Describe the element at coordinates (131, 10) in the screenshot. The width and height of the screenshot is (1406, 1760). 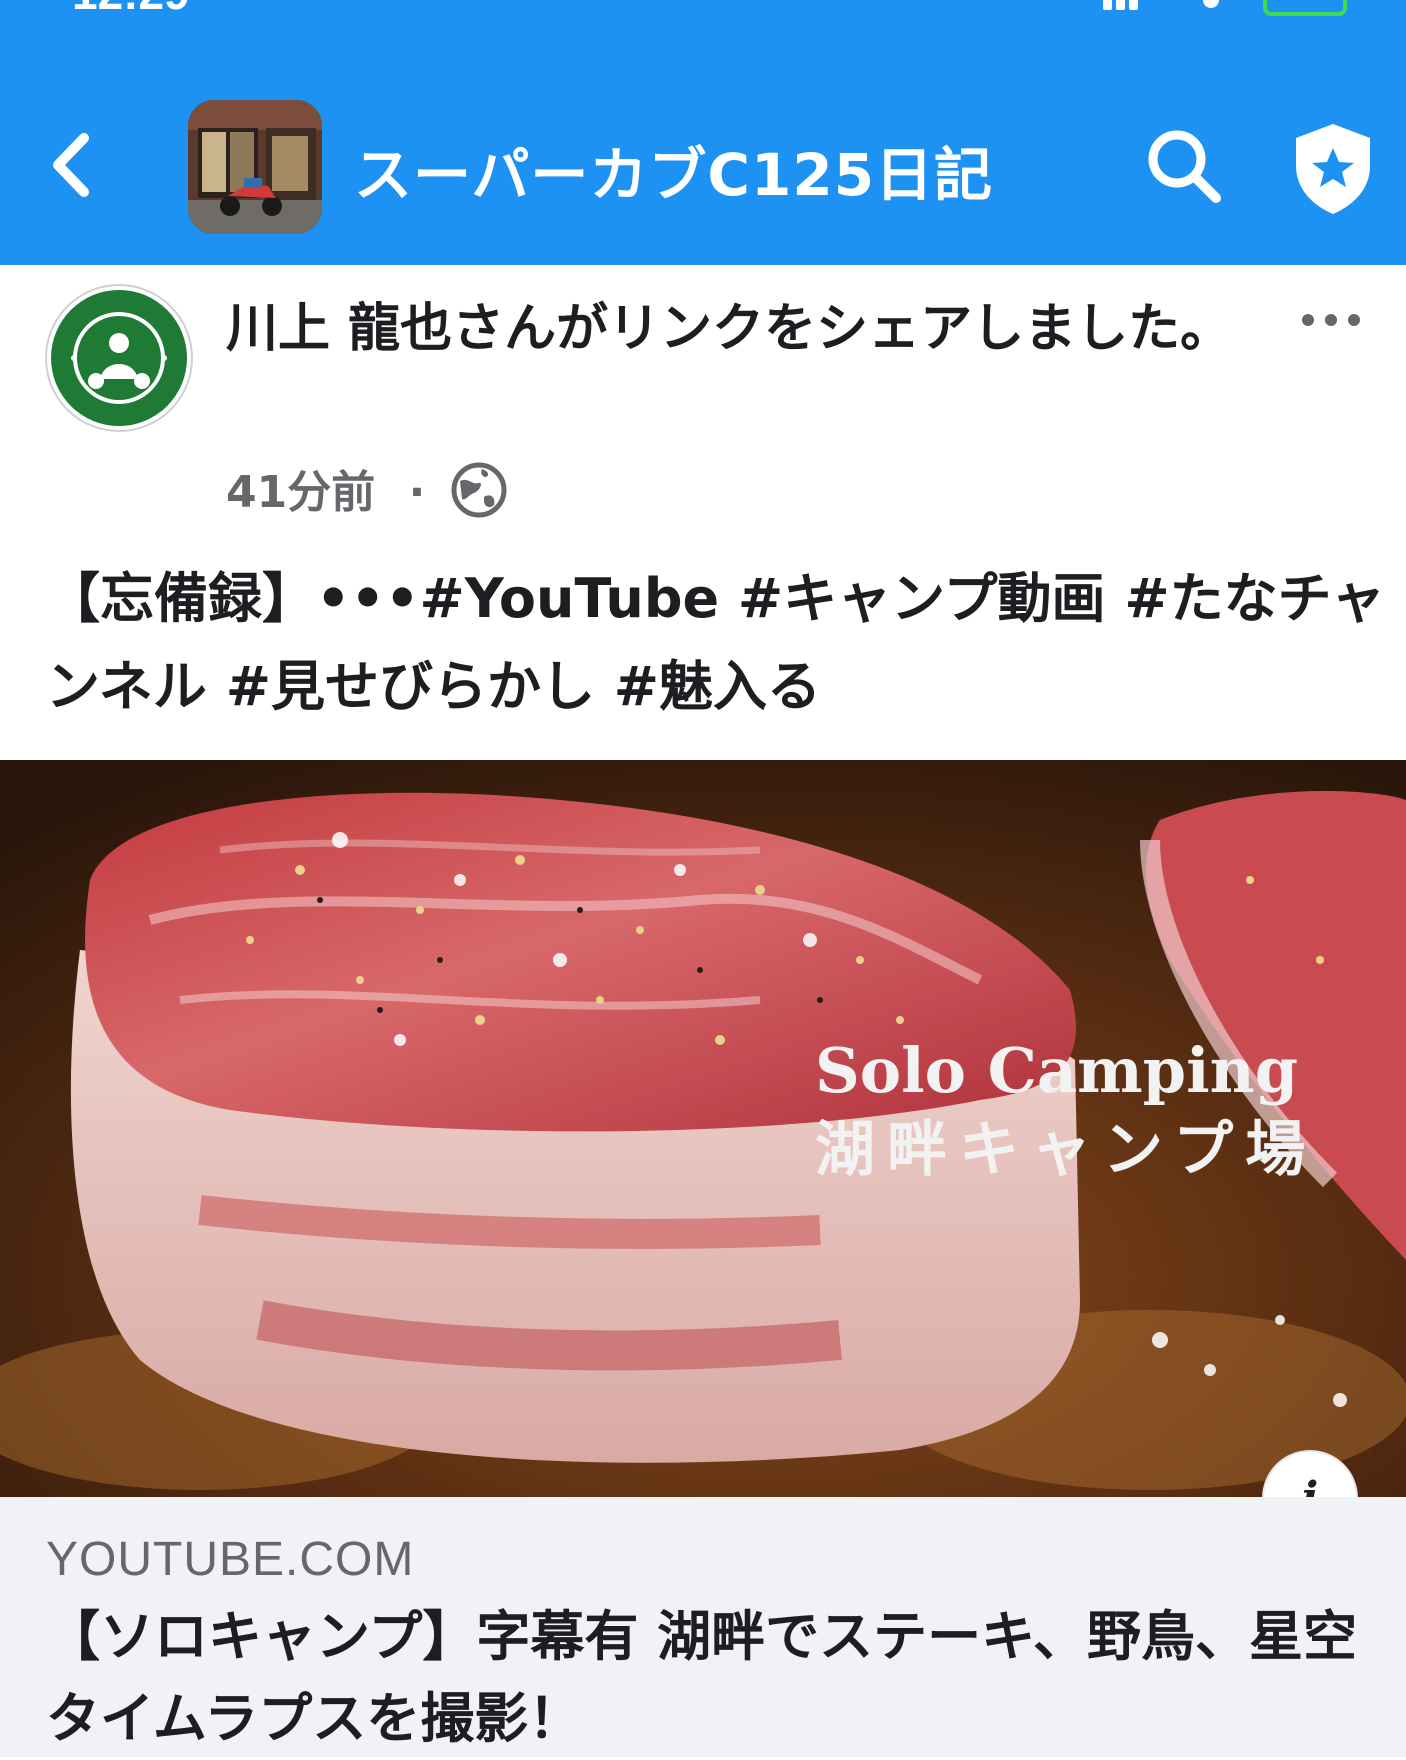
I see `status-time: 12:29` at that location.